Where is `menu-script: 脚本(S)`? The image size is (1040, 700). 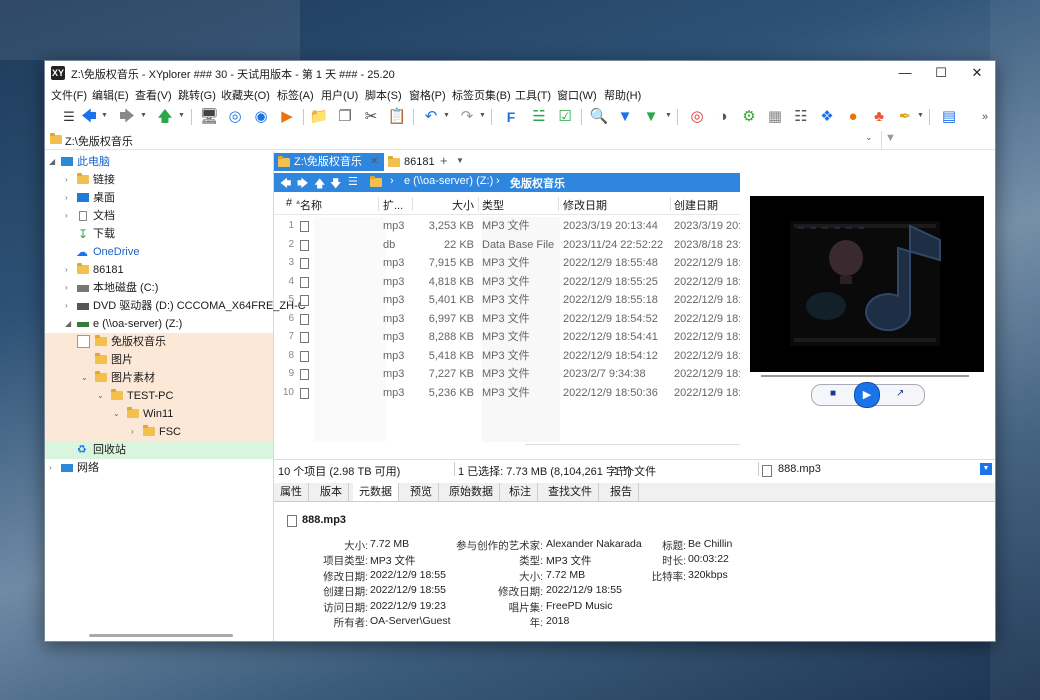 menu-script: 脚本(S) is located at coordinates (383, 95).